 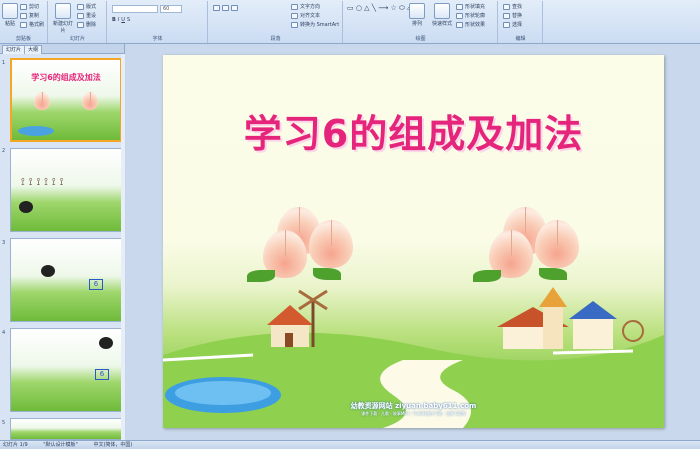 I want to click on slide-thumbnail-2: ⟟⟟⟟⟟⟟⟟, so click(x=66, y=190).